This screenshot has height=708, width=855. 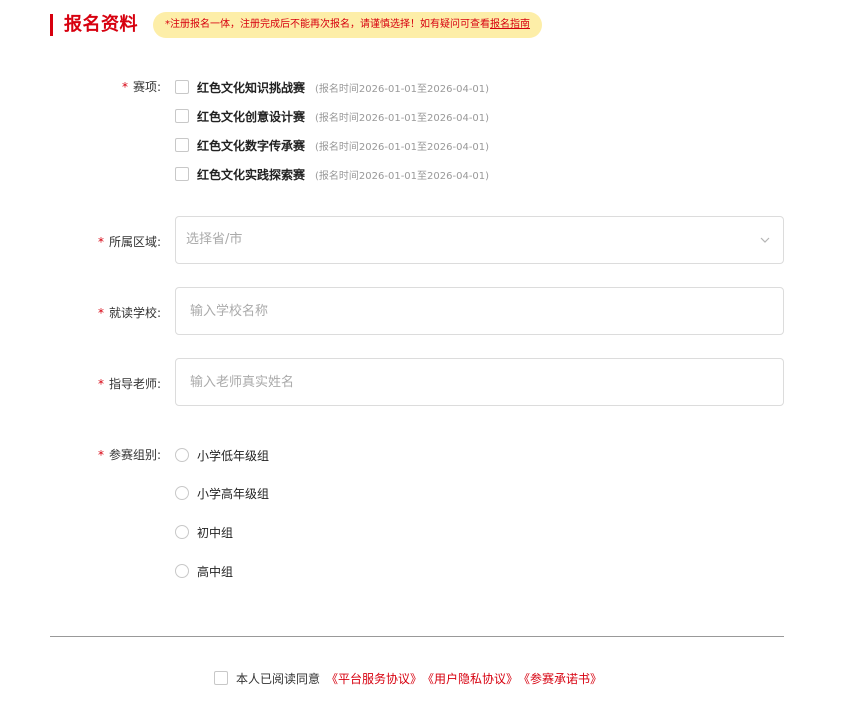 I want to click on group-option-label: 小学低年级组, so click(x=233, y=455).